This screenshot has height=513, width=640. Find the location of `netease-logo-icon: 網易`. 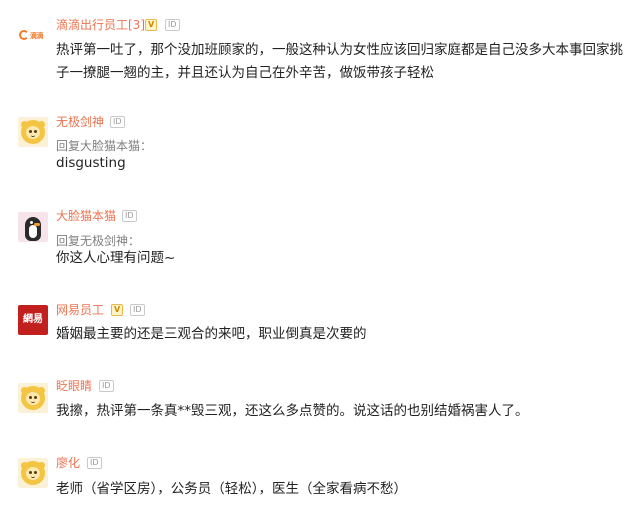

netease-logo-icon: 網易 is located at coordinates (33, 319).